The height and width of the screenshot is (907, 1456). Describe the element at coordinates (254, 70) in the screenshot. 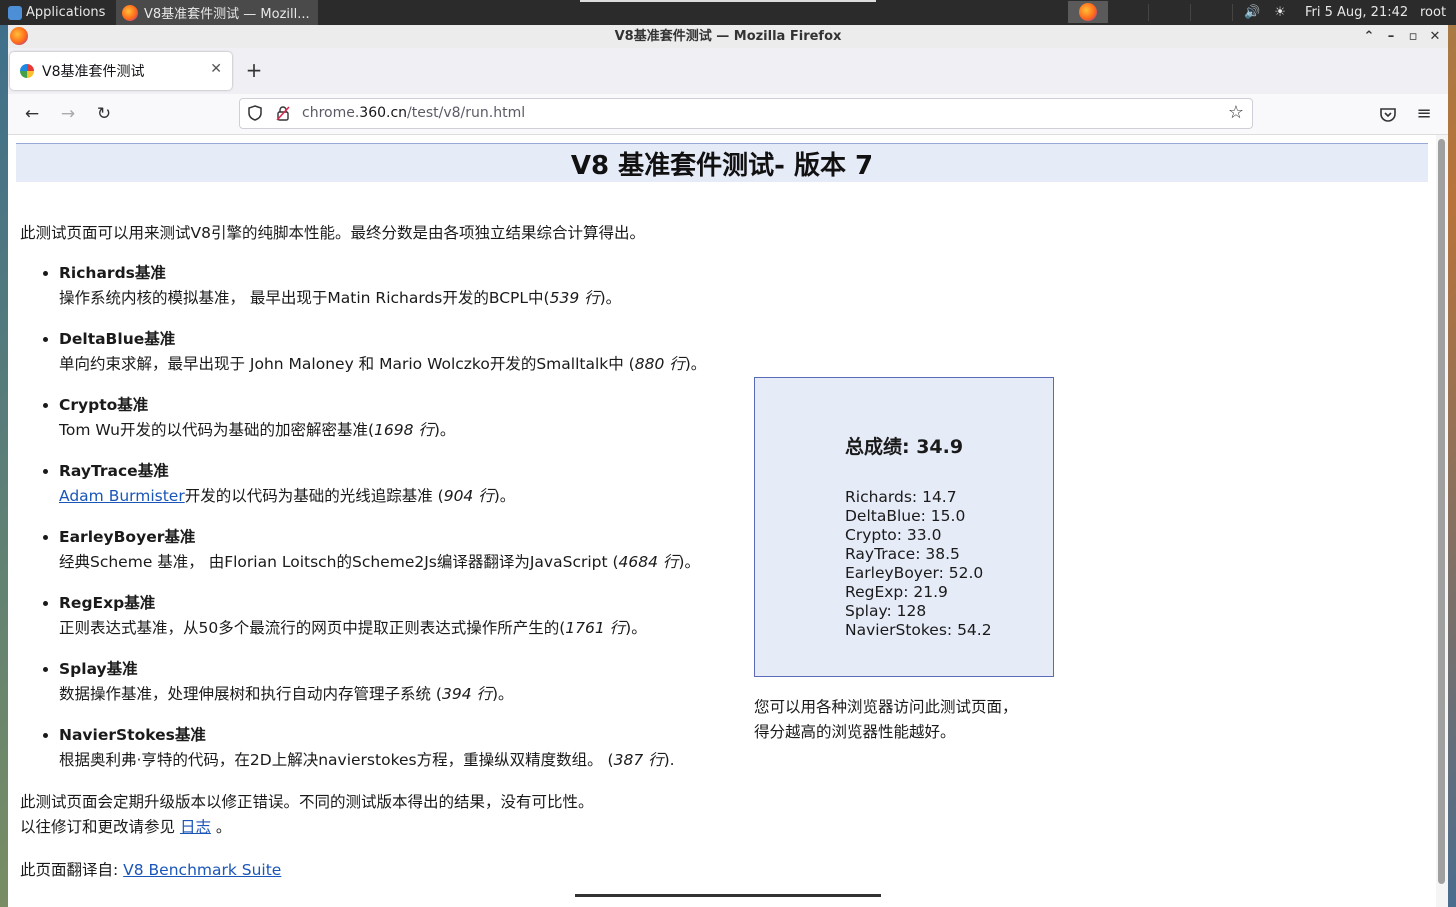

I see `new-tab-button: +` at that location.